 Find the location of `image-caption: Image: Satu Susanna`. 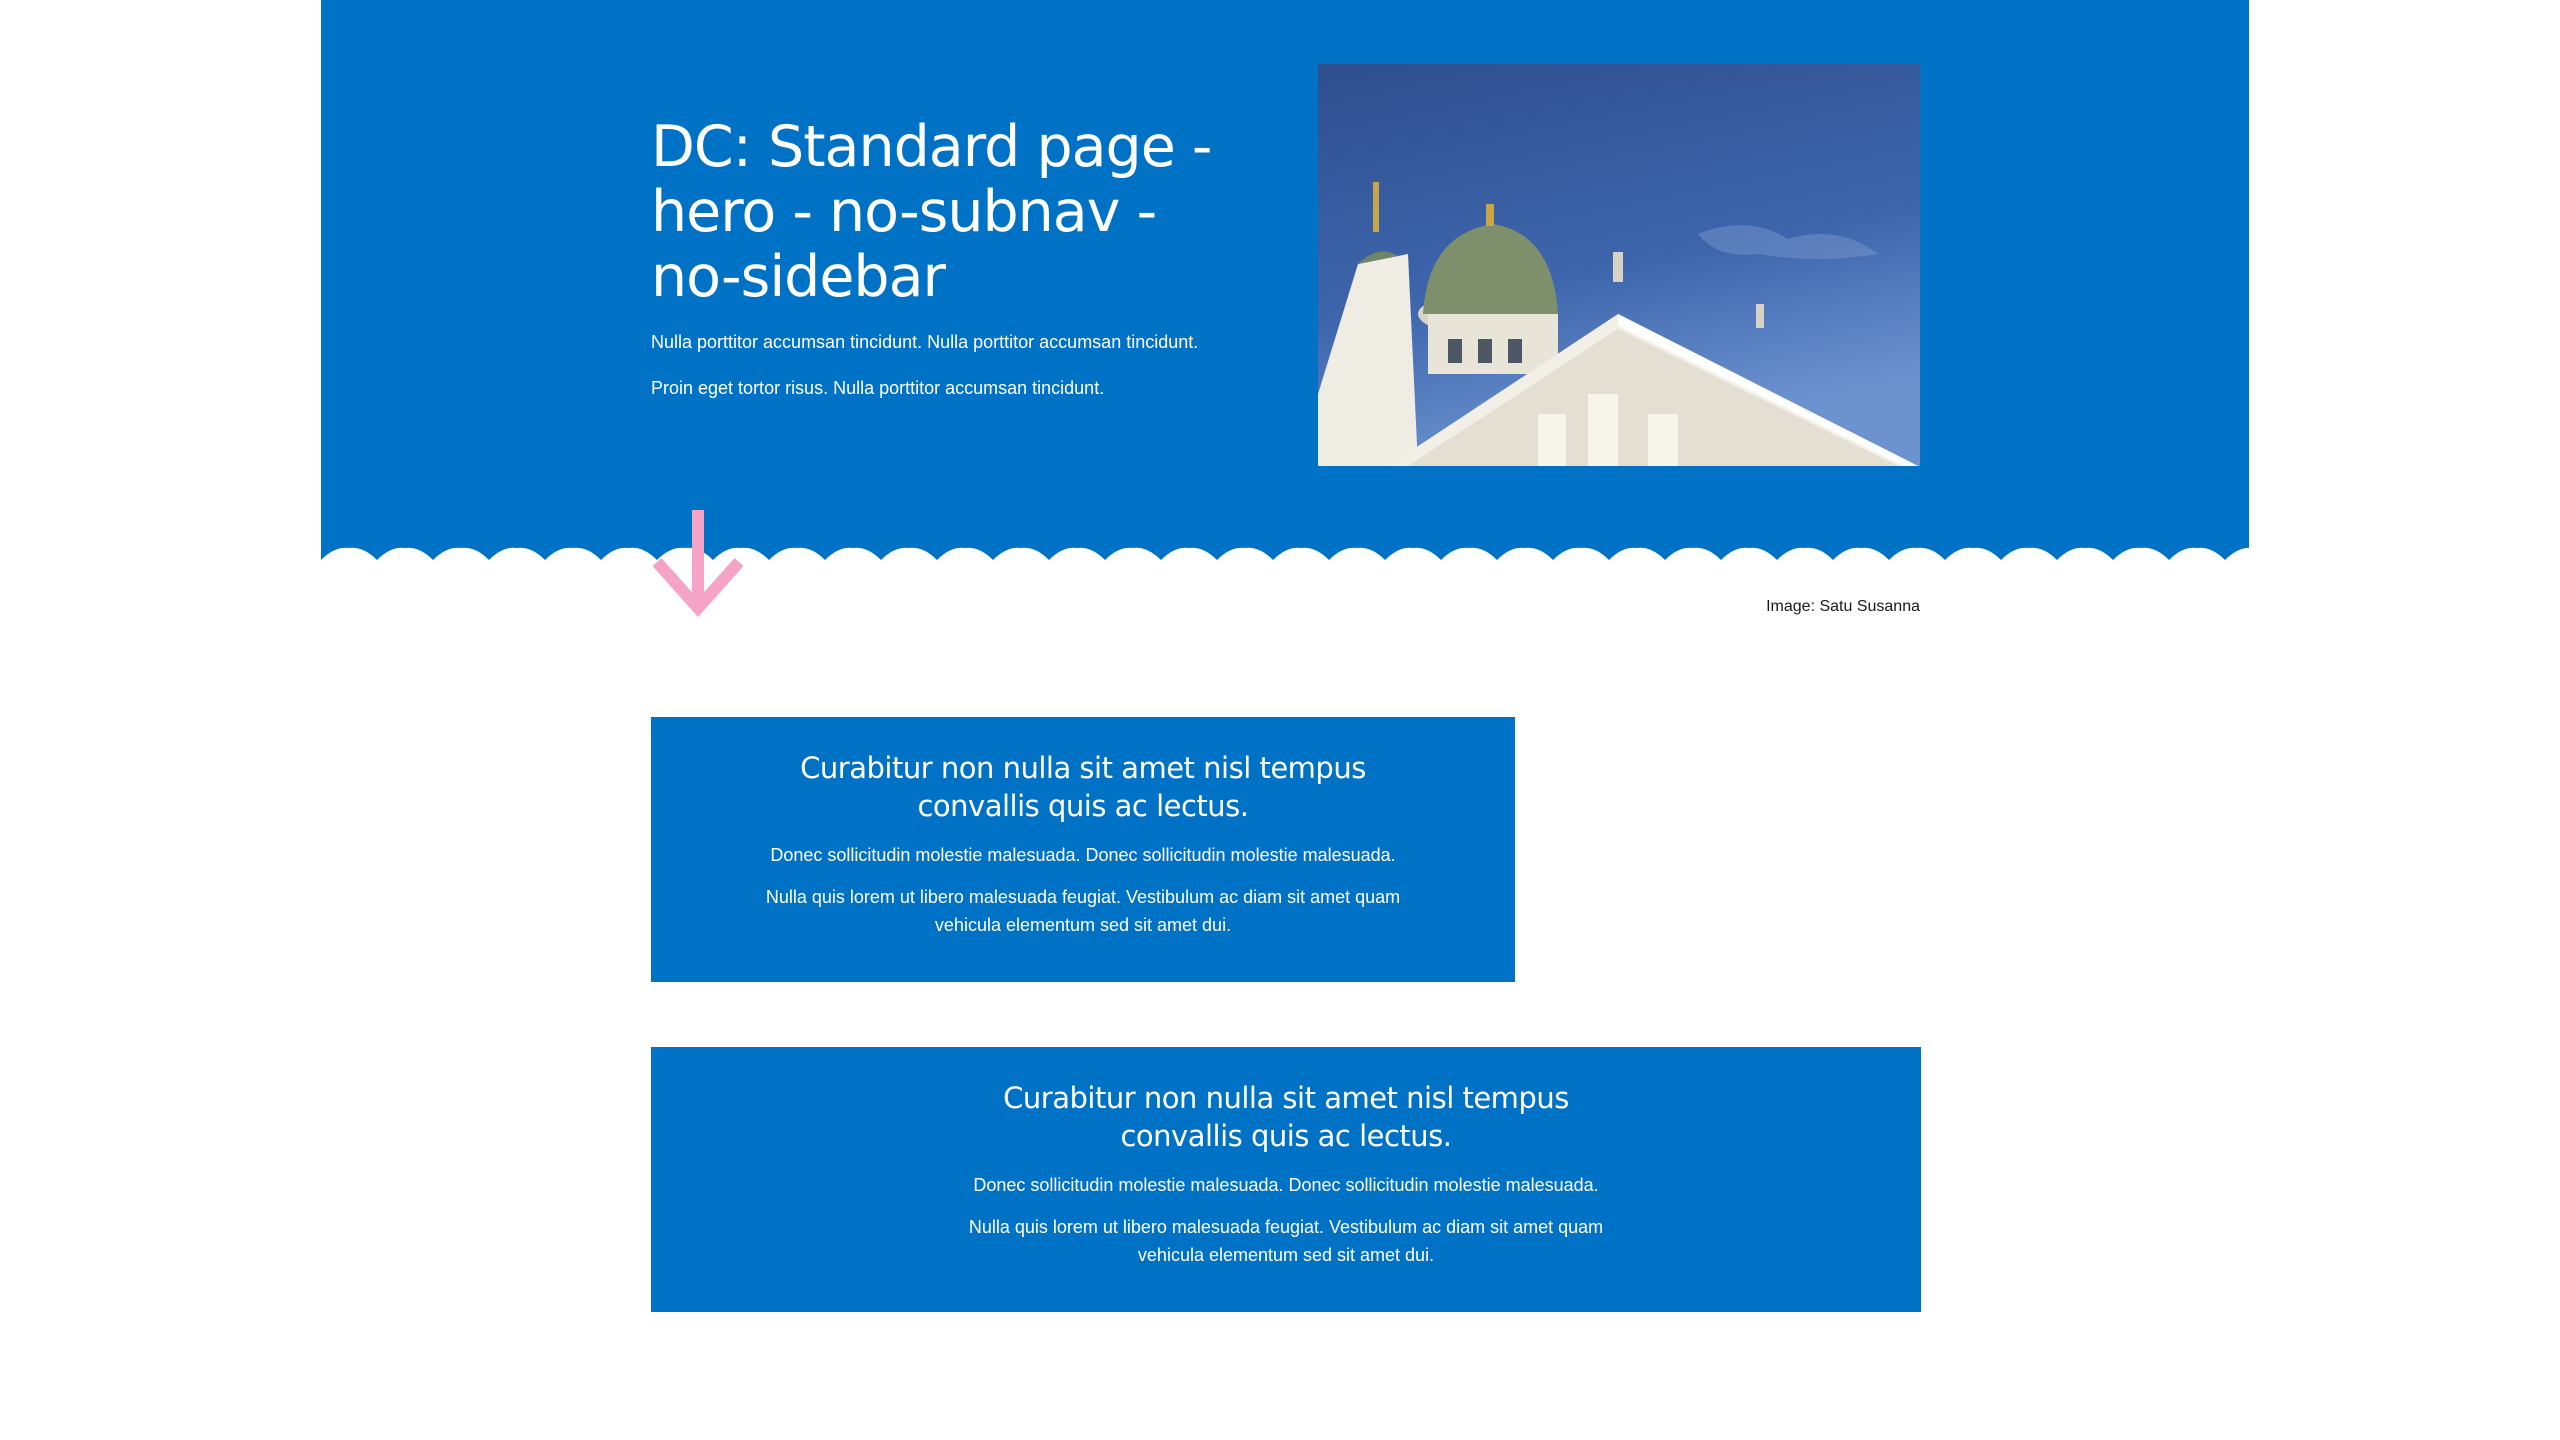

image-caption: Image: Satu Susanna is located at coordinates (1843, 606).